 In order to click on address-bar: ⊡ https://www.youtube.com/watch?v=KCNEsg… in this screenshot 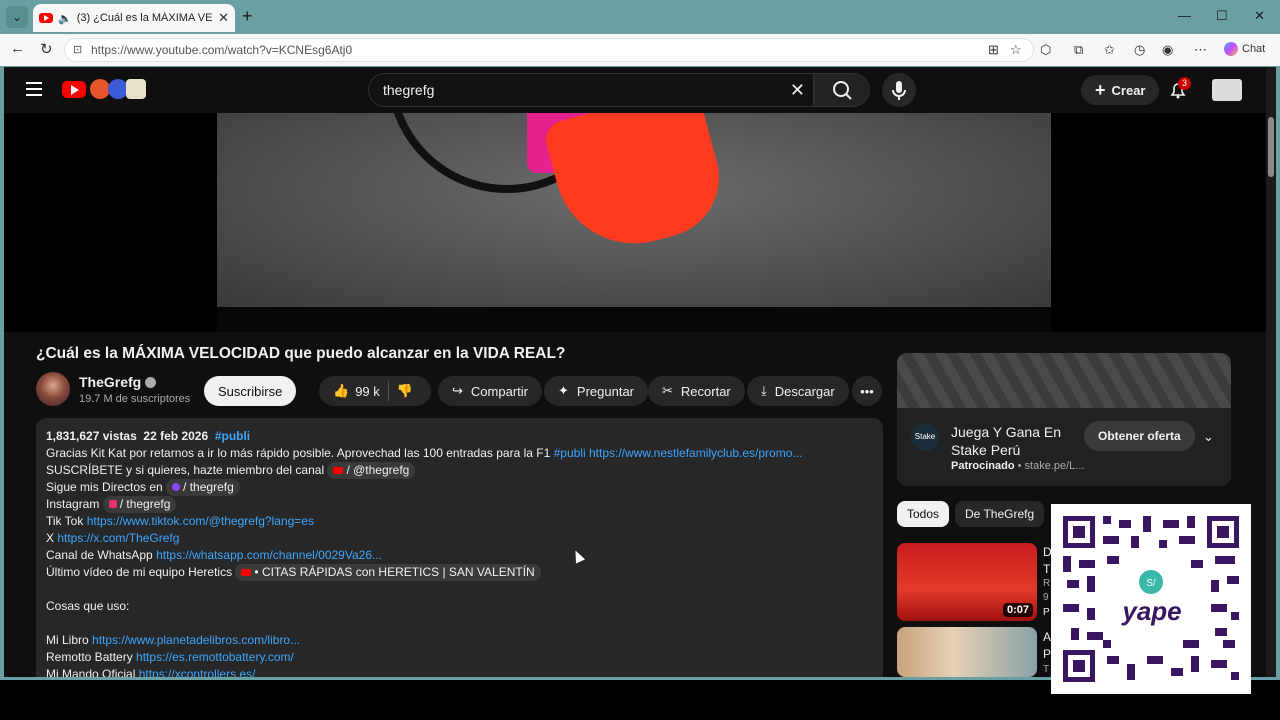, I will do `click(549, 50)`.